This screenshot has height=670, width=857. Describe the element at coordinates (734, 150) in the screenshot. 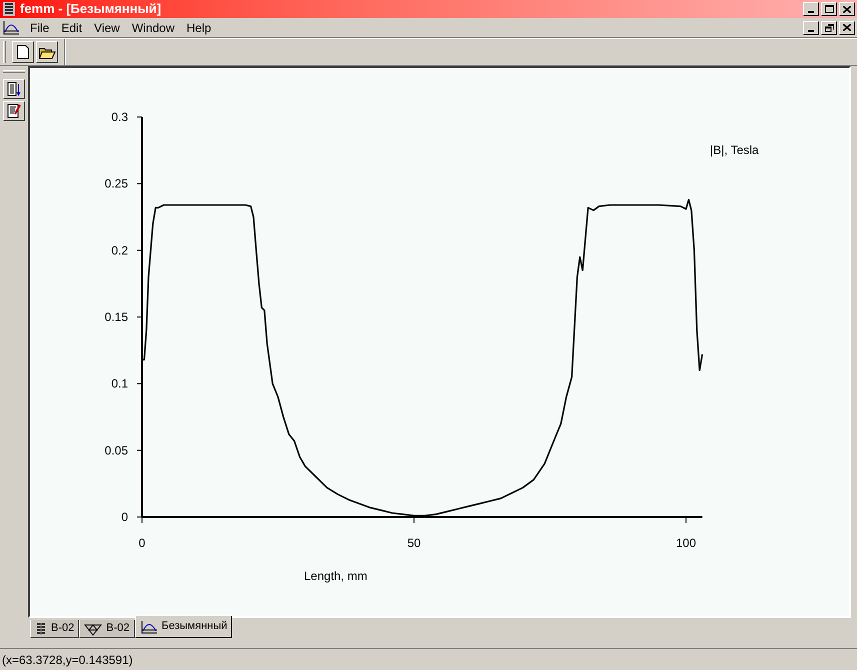

I see `legend-label: |B|, Tesla` at that location.